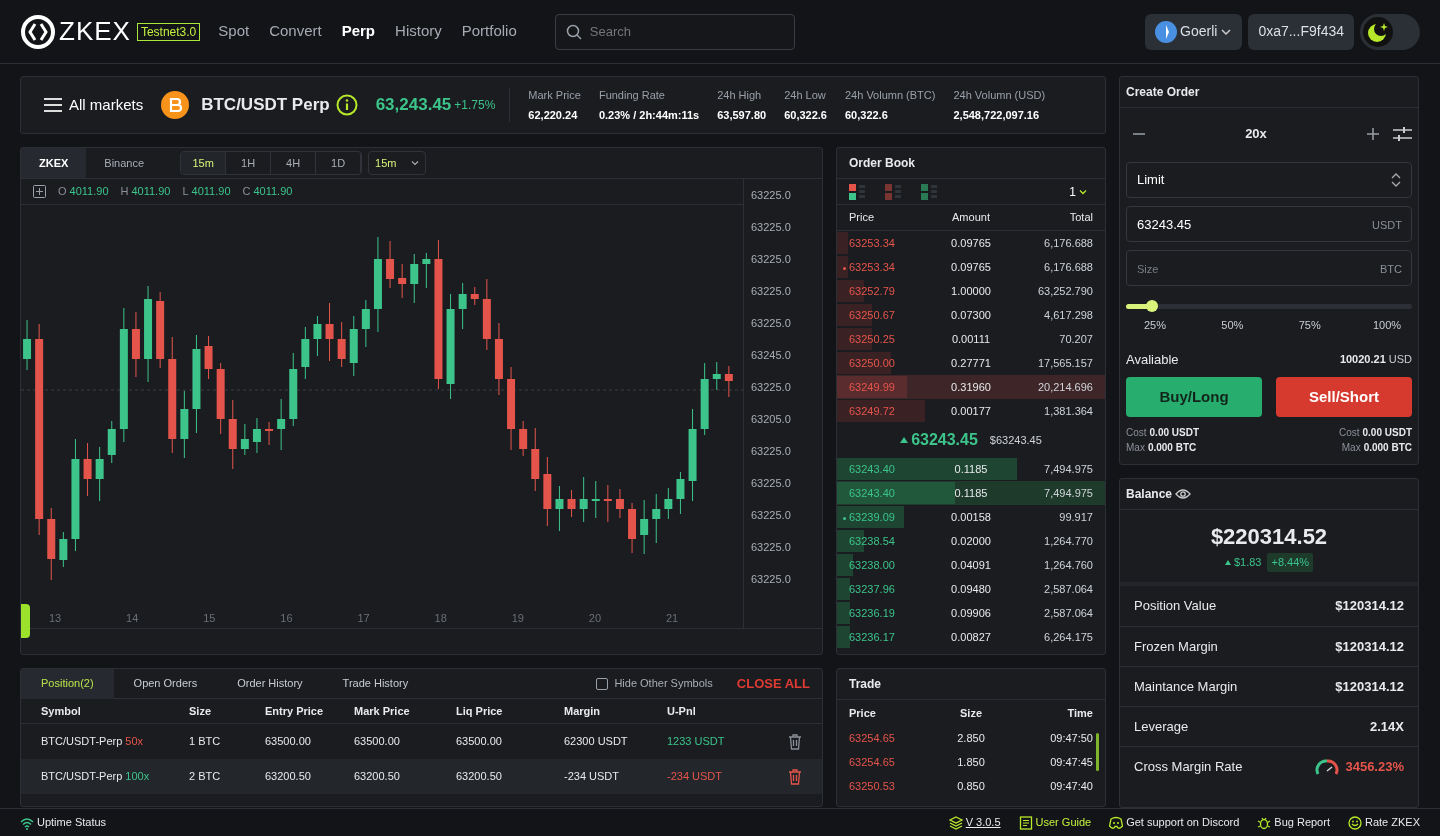 The height and width of the screenshot is (836, 1440). What do you see at coordinates (1183, 822) in the screenshot?
I see `footer-link: Get support on Discord` at bounding box center [1183, 822].